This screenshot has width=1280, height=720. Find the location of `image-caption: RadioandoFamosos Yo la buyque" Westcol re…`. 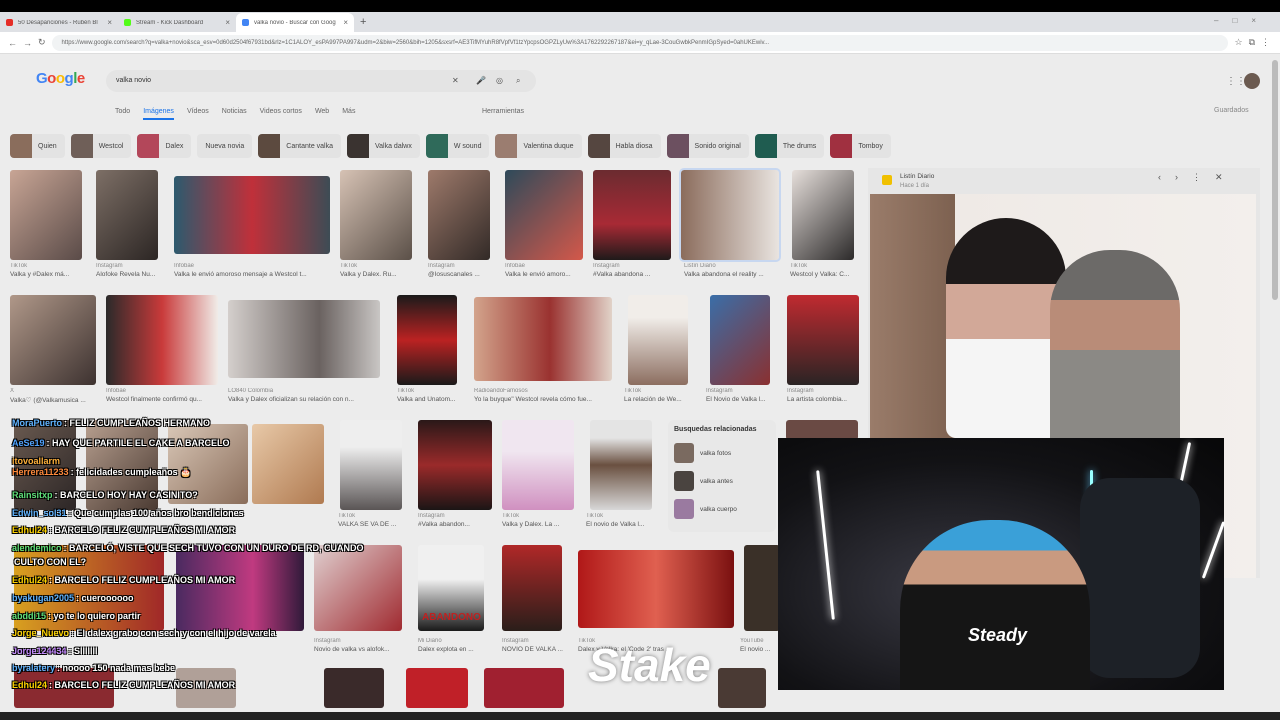

image-caption: RadioandoFamosos Yo la buyque" Westcol re… is located at coordinates (544, 395).